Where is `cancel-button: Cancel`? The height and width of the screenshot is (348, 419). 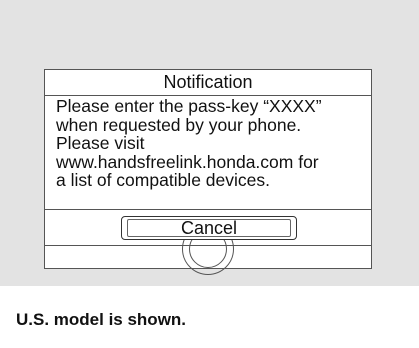 cancel-button: Cancel is located at coordinates (209, 228).